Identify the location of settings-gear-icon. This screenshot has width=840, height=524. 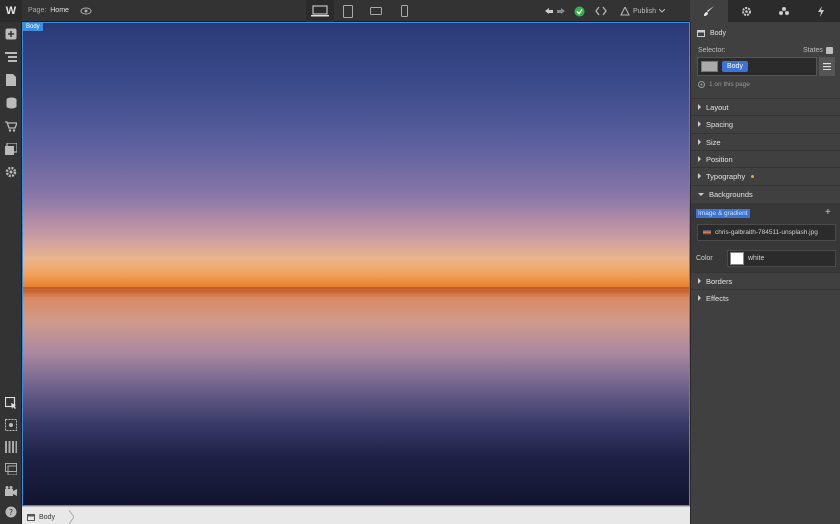
(11, 172).